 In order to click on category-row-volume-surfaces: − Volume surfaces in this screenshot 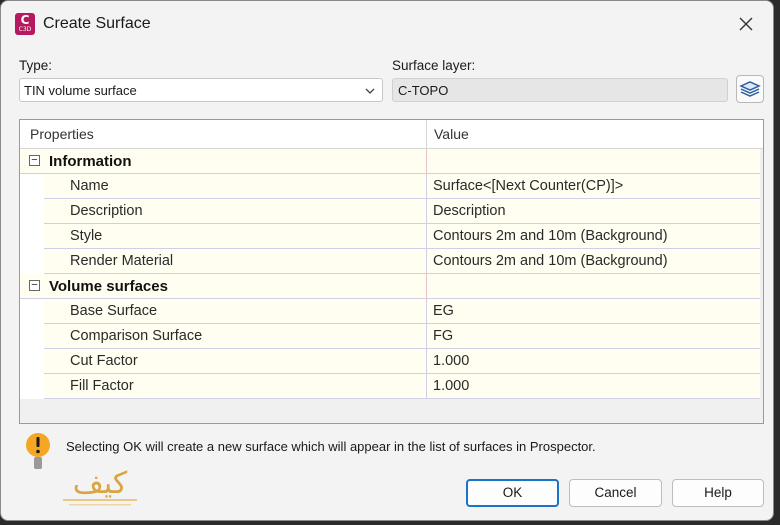, I will do `click(390, 286)`.